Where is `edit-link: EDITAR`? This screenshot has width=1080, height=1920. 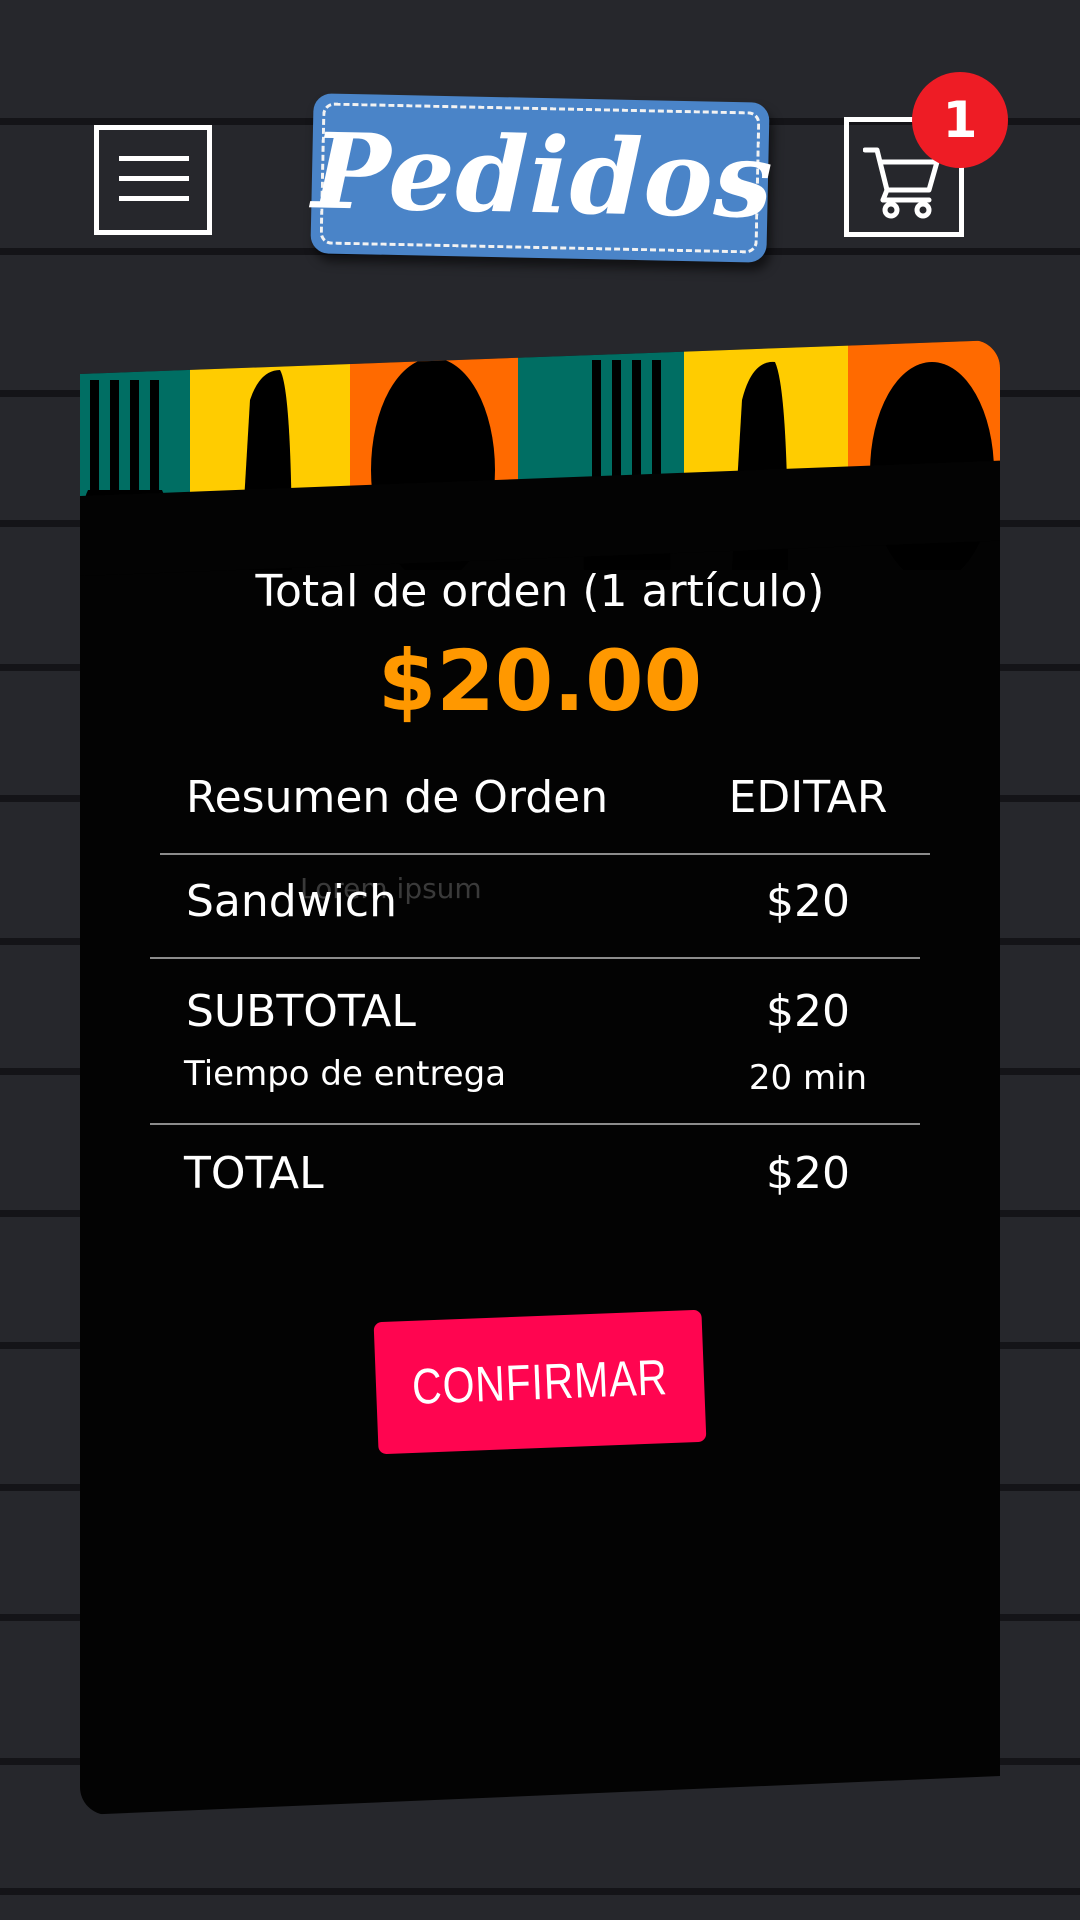
edit-link: EDITAR is located at coordinates (808, 797).